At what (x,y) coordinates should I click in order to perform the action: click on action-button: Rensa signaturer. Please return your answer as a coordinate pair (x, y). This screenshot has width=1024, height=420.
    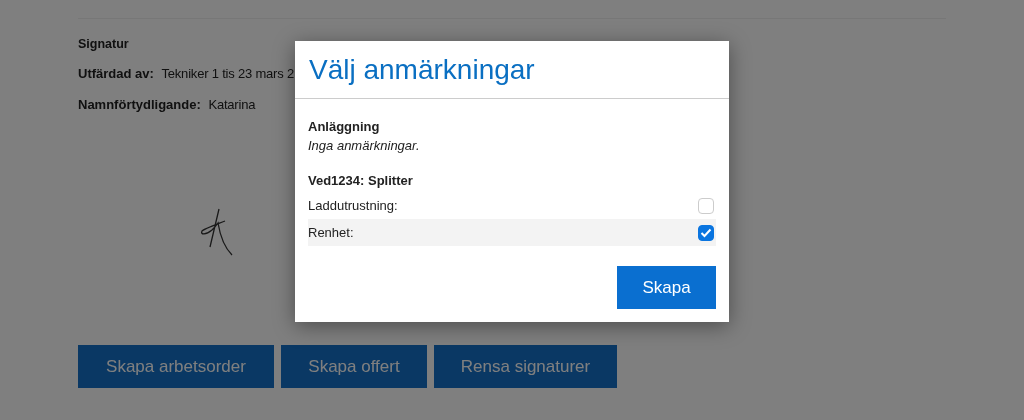
    Looking at the image, I should click on (525, 366).